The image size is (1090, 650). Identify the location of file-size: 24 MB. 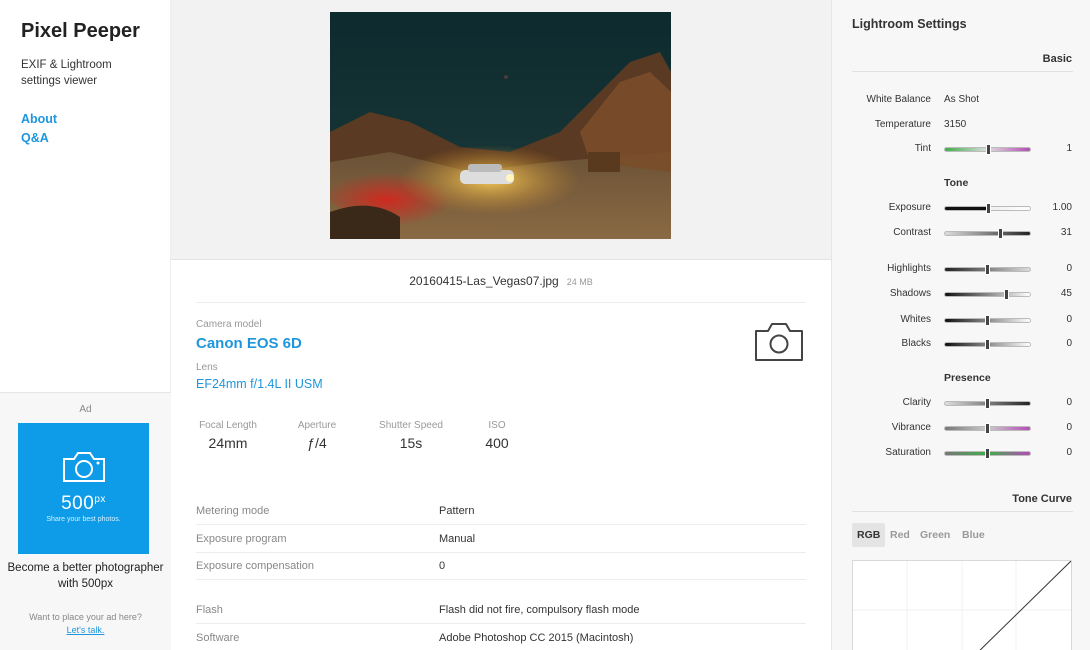
(579, 282).